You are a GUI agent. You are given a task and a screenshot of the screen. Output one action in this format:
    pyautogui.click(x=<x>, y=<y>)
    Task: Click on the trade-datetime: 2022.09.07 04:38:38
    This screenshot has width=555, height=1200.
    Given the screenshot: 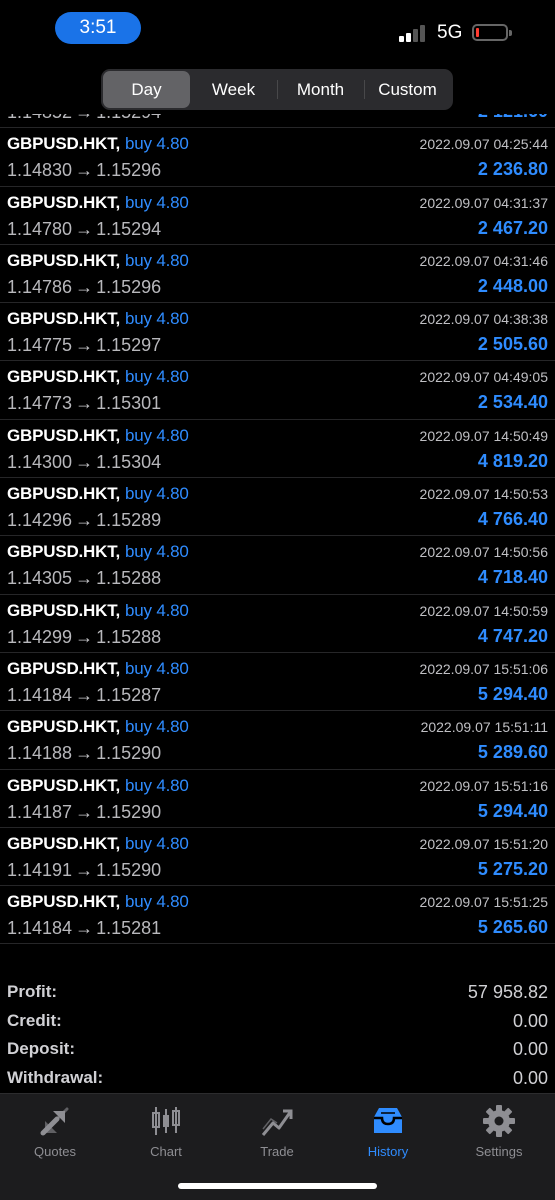 What is the action you would take?
    pyautogui.click(x=483, y=319)
    